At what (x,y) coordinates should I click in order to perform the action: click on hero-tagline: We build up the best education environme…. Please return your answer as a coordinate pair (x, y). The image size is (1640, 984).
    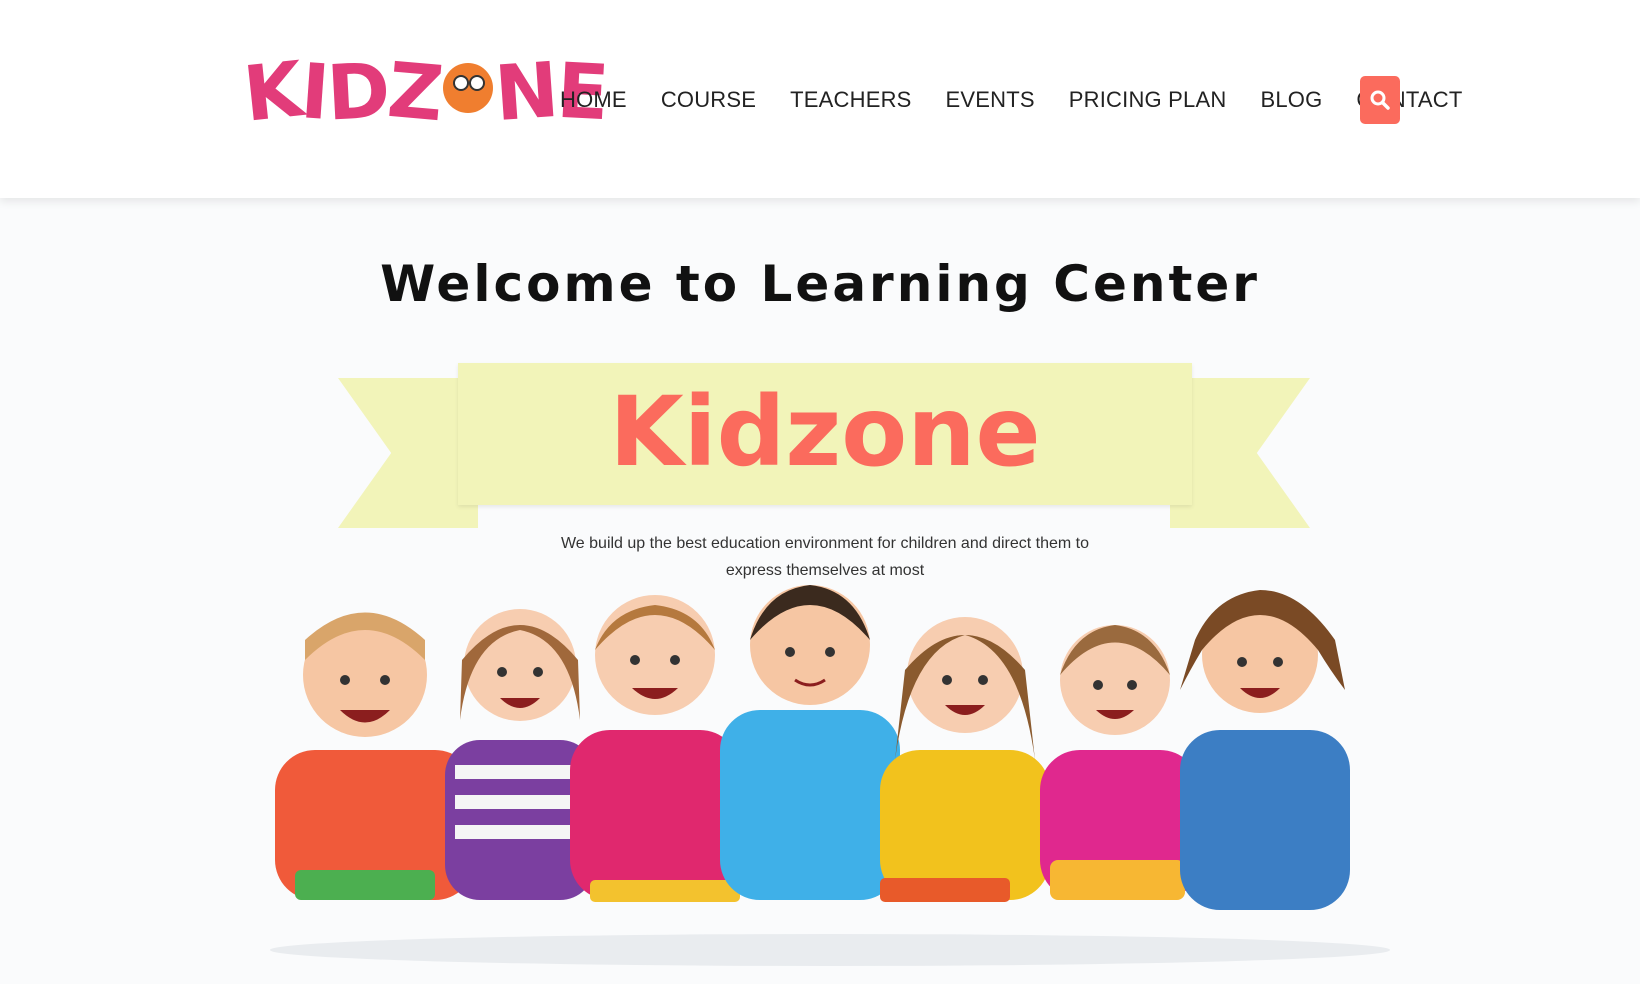
    Looking at the image, I should click on (824, 557).